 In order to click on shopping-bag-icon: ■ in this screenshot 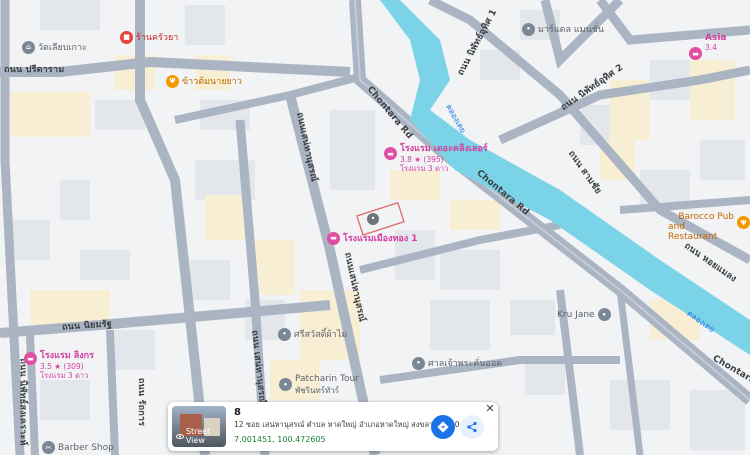, I will do `click(126, 37)`.